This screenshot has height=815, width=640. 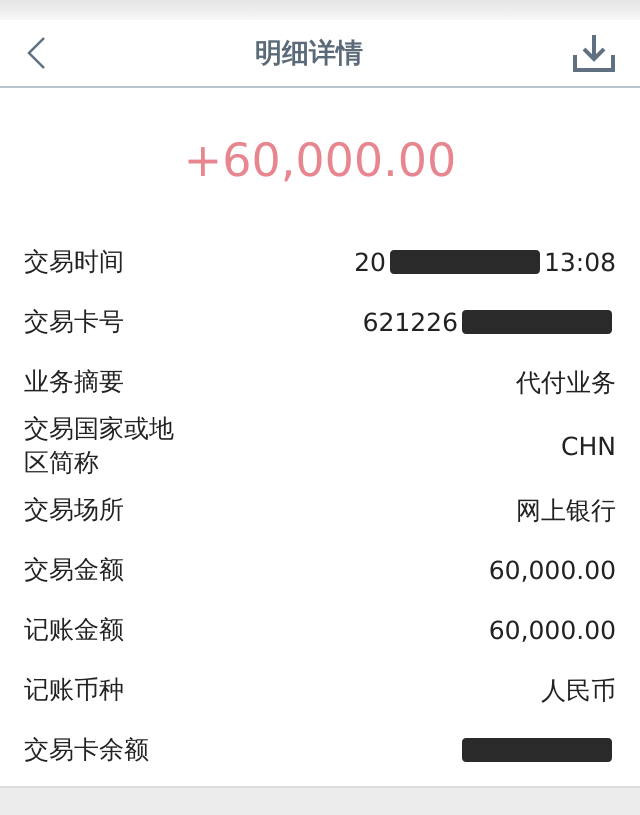 I want to click on field-label: 交易卡余额, so click(x=87, y=750).